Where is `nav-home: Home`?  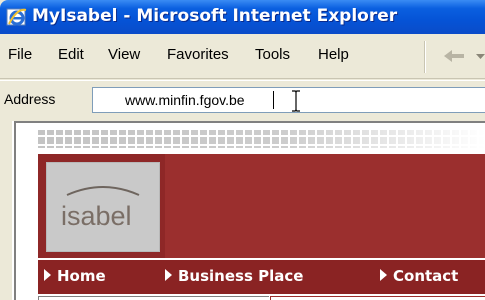 nav-home: Home is located at coordinates (75, 276).